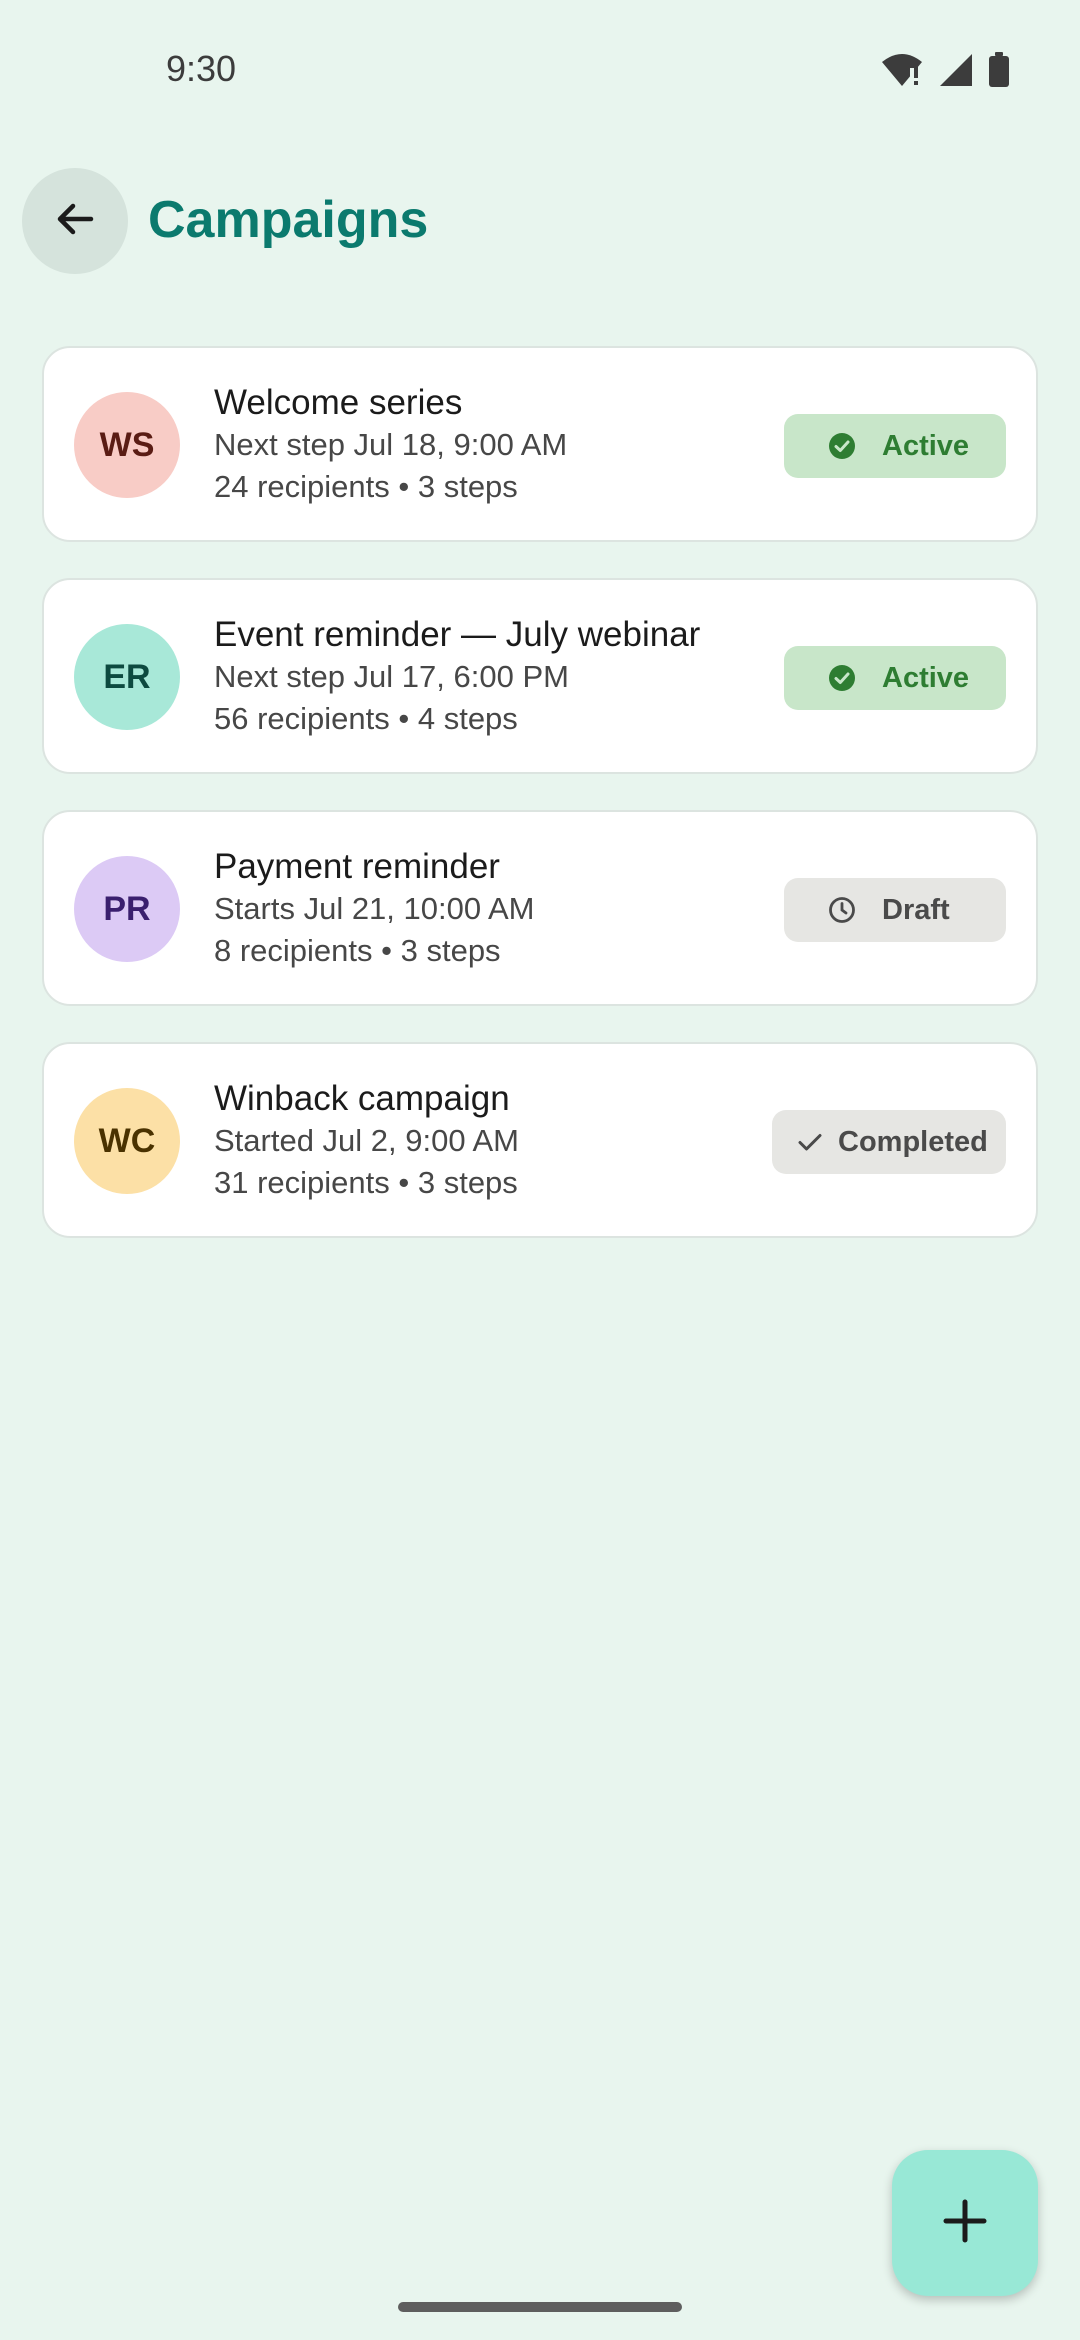 The width and height of the screenshot is (1080, 2340). Describe the element at coordinates (457, 634) in the screenshot. I see `campaign-title: Event reminder — July webinar` at that location.